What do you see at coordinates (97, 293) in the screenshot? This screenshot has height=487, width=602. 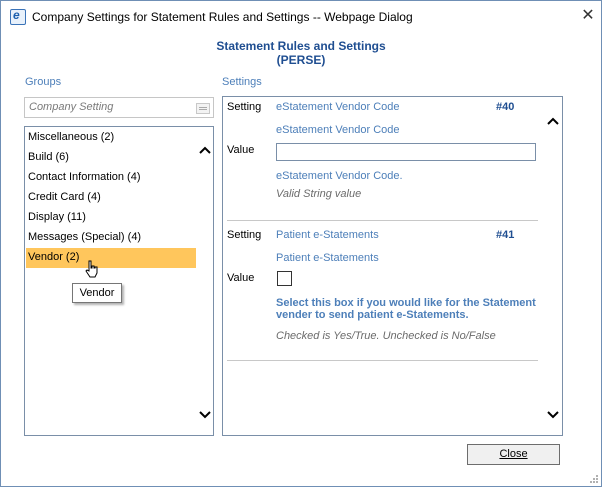 I see `tooltip-vendor: Vendor` at bounding box center [97, 293].